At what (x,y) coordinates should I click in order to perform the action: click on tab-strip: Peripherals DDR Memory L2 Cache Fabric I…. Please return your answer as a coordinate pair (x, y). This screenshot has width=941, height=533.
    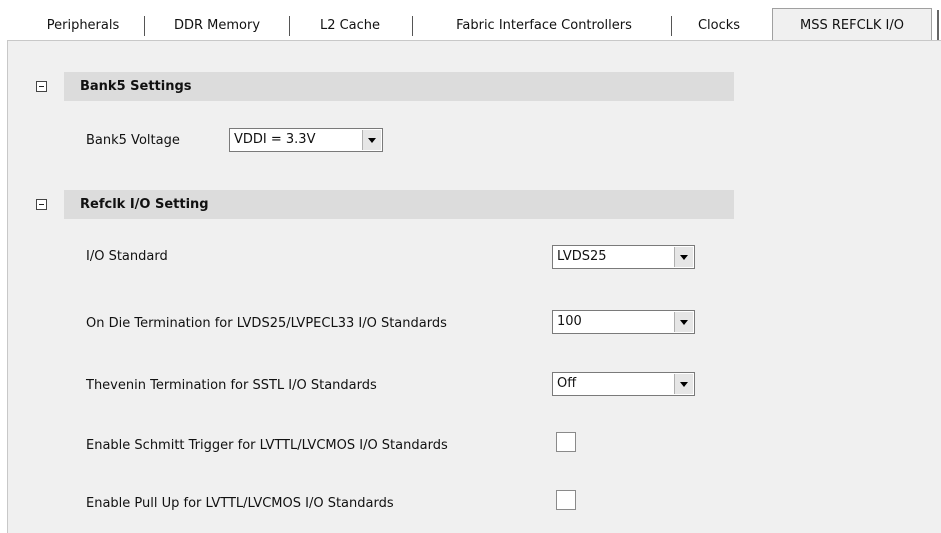
    Looking at the image, I should click on (470, 20).